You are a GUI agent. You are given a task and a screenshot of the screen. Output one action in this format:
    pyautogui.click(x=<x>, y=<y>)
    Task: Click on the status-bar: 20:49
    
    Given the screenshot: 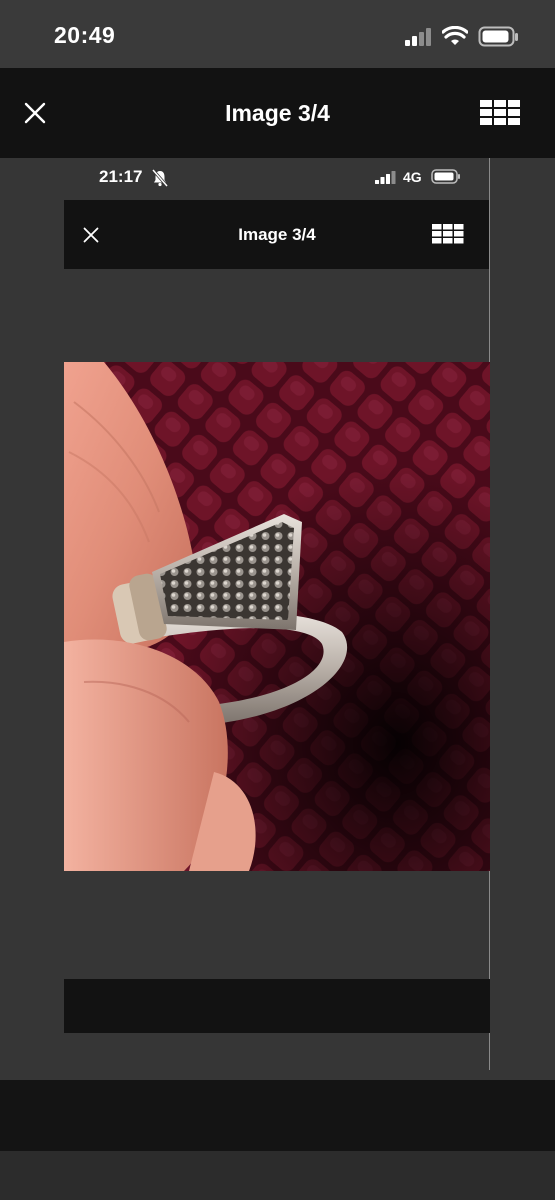 What is the action you would take?
    pyautogui.click(x=277, y=34)
    